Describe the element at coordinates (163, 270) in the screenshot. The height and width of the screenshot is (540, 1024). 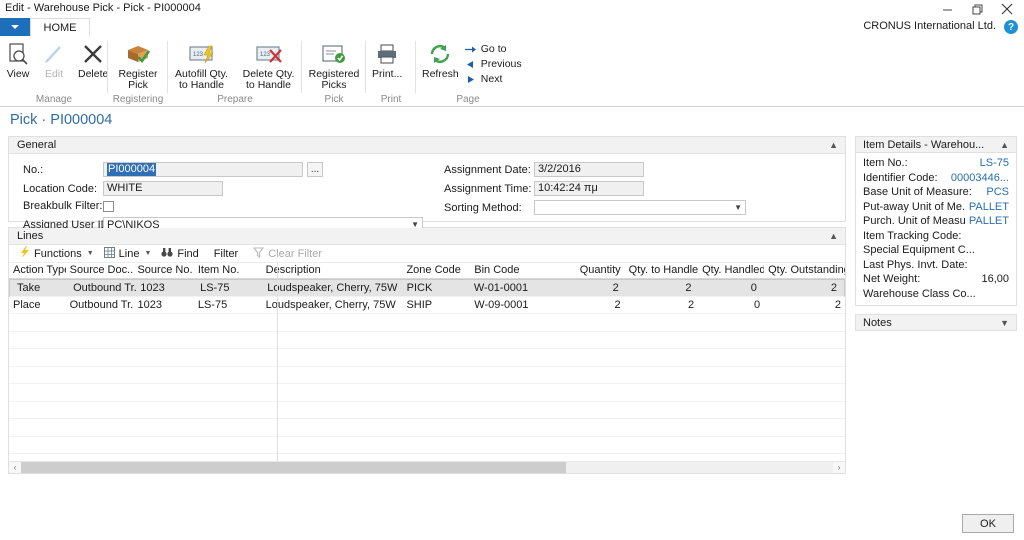
I see `column-header-source_no: Source No.` at that location.